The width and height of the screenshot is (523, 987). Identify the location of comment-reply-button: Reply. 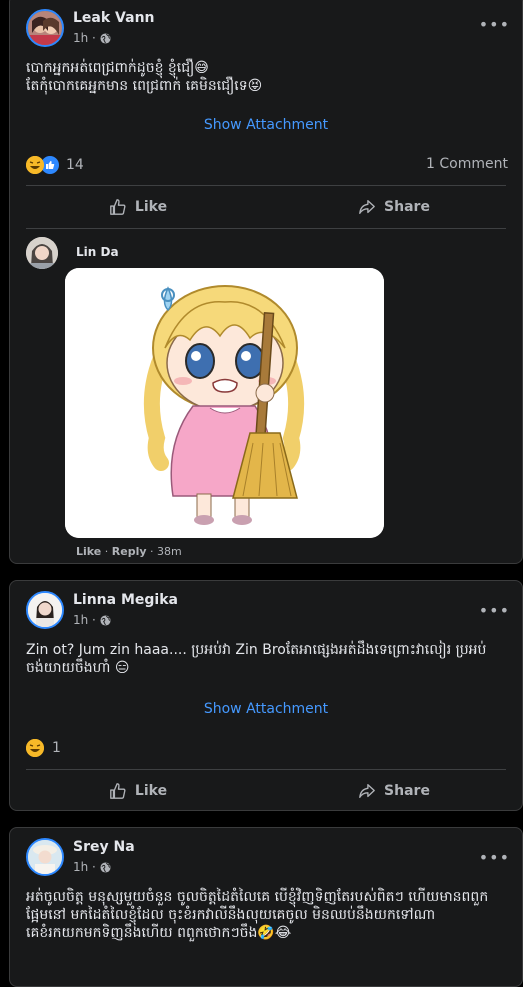
(129, 551).